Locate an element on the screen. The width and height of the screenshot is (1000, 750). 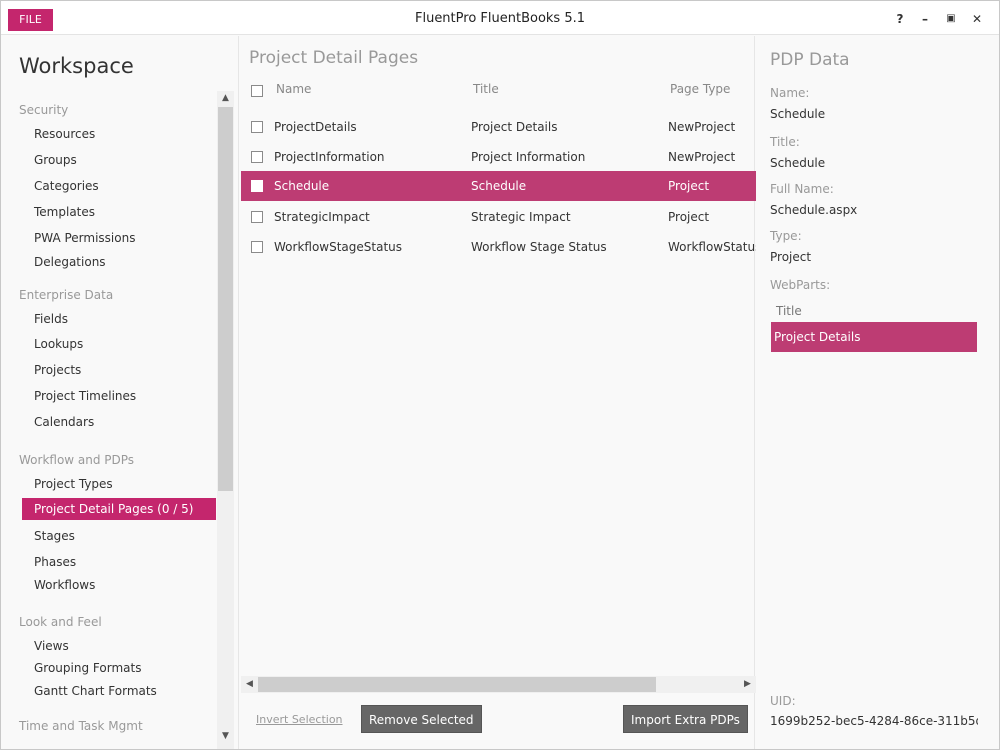
type-label: Type: is located at coordinates (786, 236).